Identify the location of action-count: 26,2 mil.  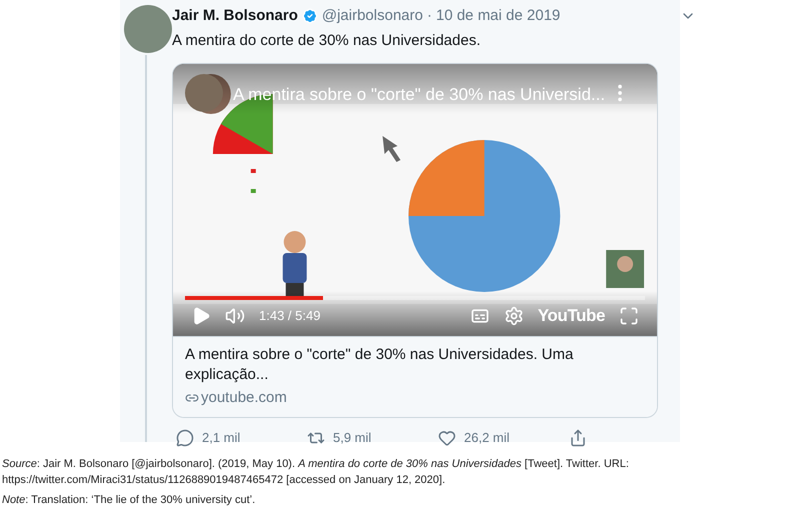
(487, 438).